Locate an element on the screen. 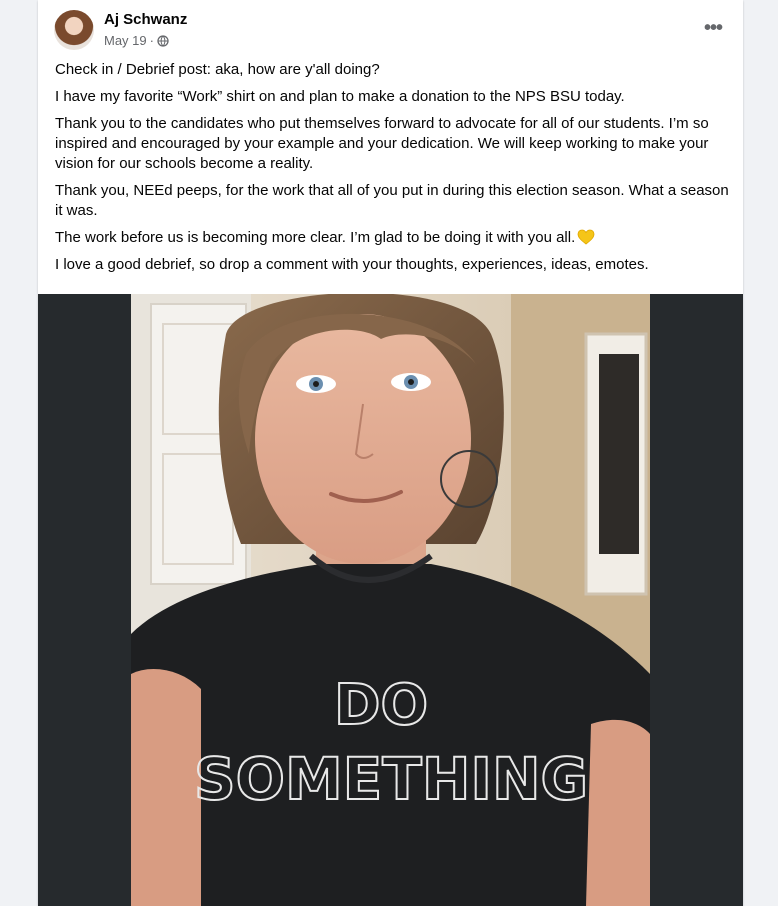 The height and width of the screenshot is (906, 778). post-header: Aj Schwanz May 19 · ••• is located at coordinates (390, 28).